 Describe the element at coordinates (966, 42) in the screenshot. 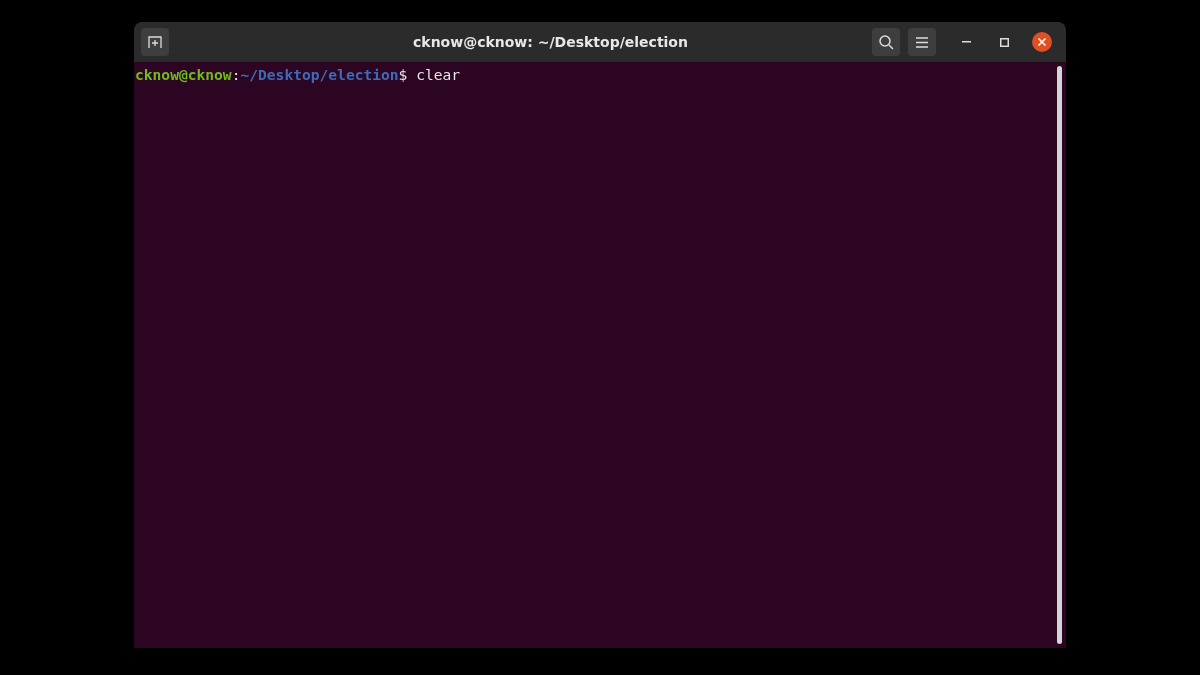

I see `minimize-icon` at that location.